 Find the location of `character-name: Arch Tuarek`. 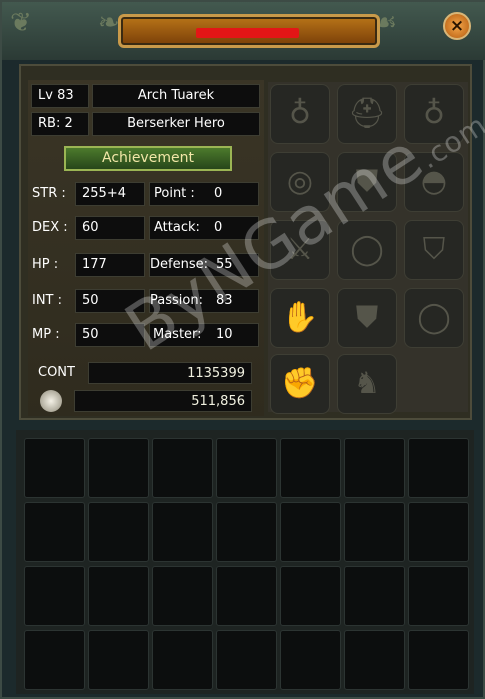

character-name: Arch Tuarek is located at coordinates (176, 96).